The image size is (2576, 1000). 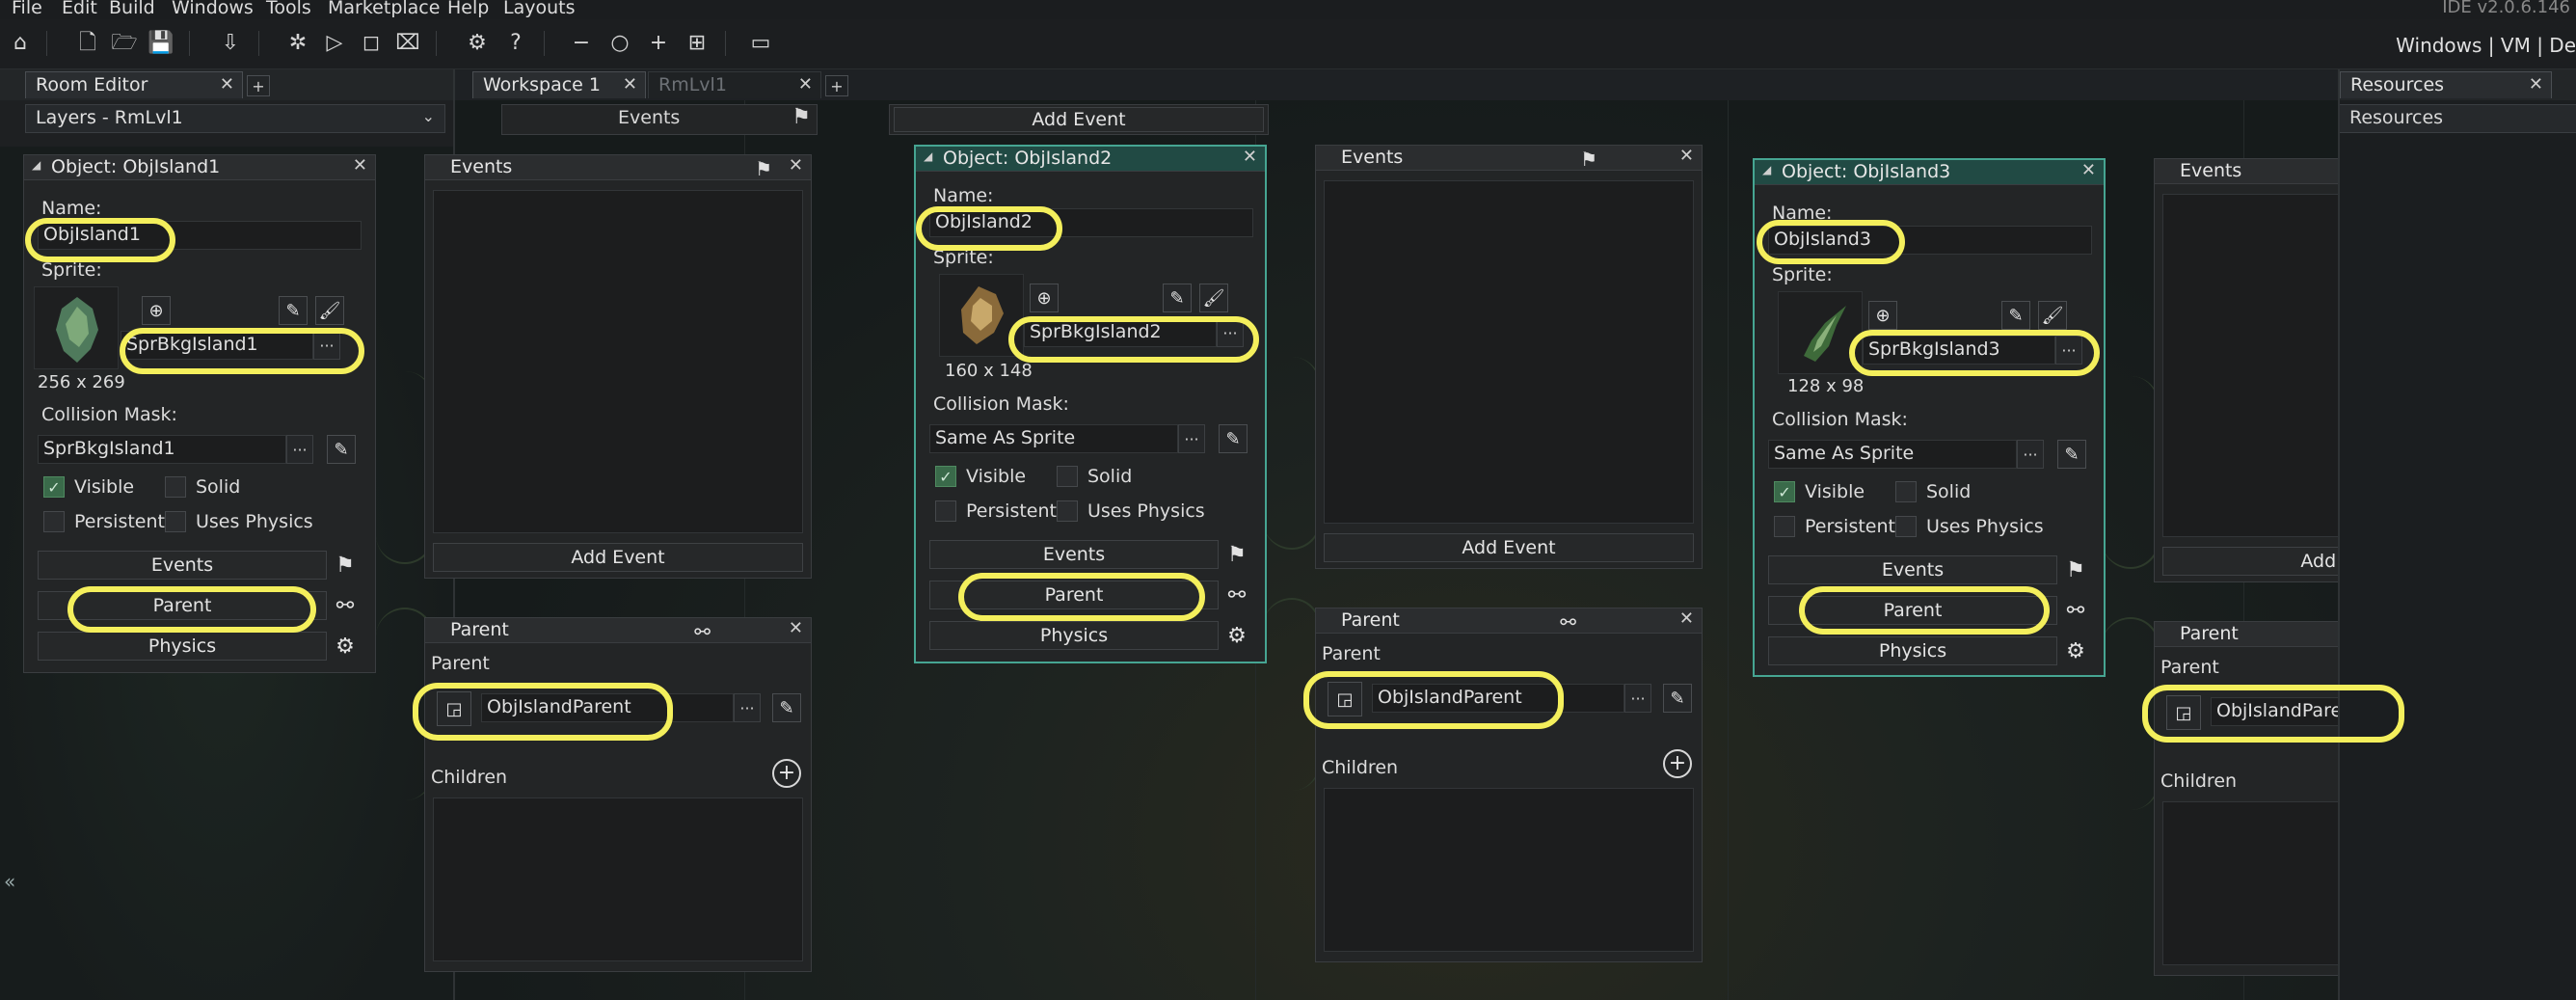 I want to click on sprite-field: SprBkgIsland1, so click(x=217, y=345).